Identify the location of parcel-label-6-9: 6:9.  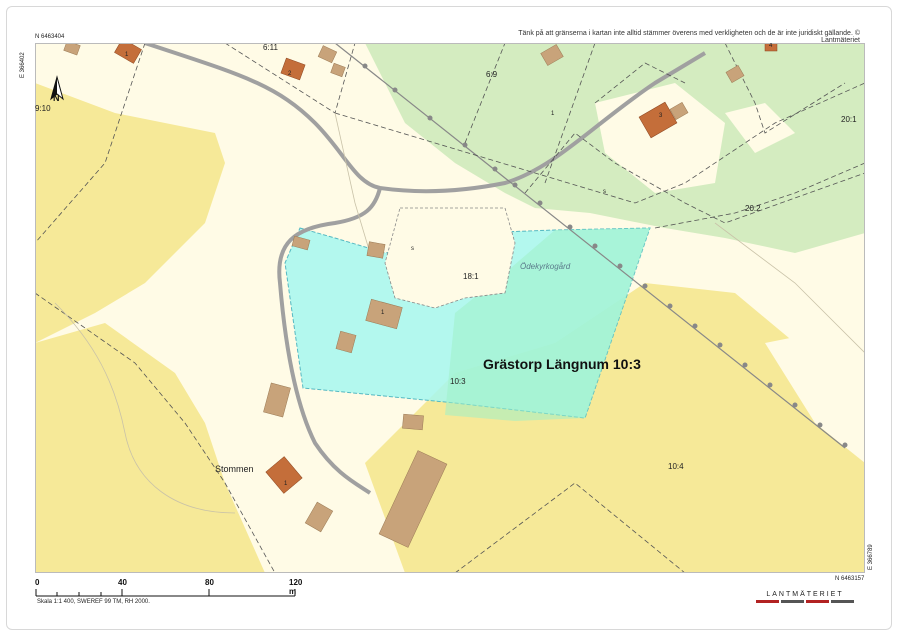
(492, 74).